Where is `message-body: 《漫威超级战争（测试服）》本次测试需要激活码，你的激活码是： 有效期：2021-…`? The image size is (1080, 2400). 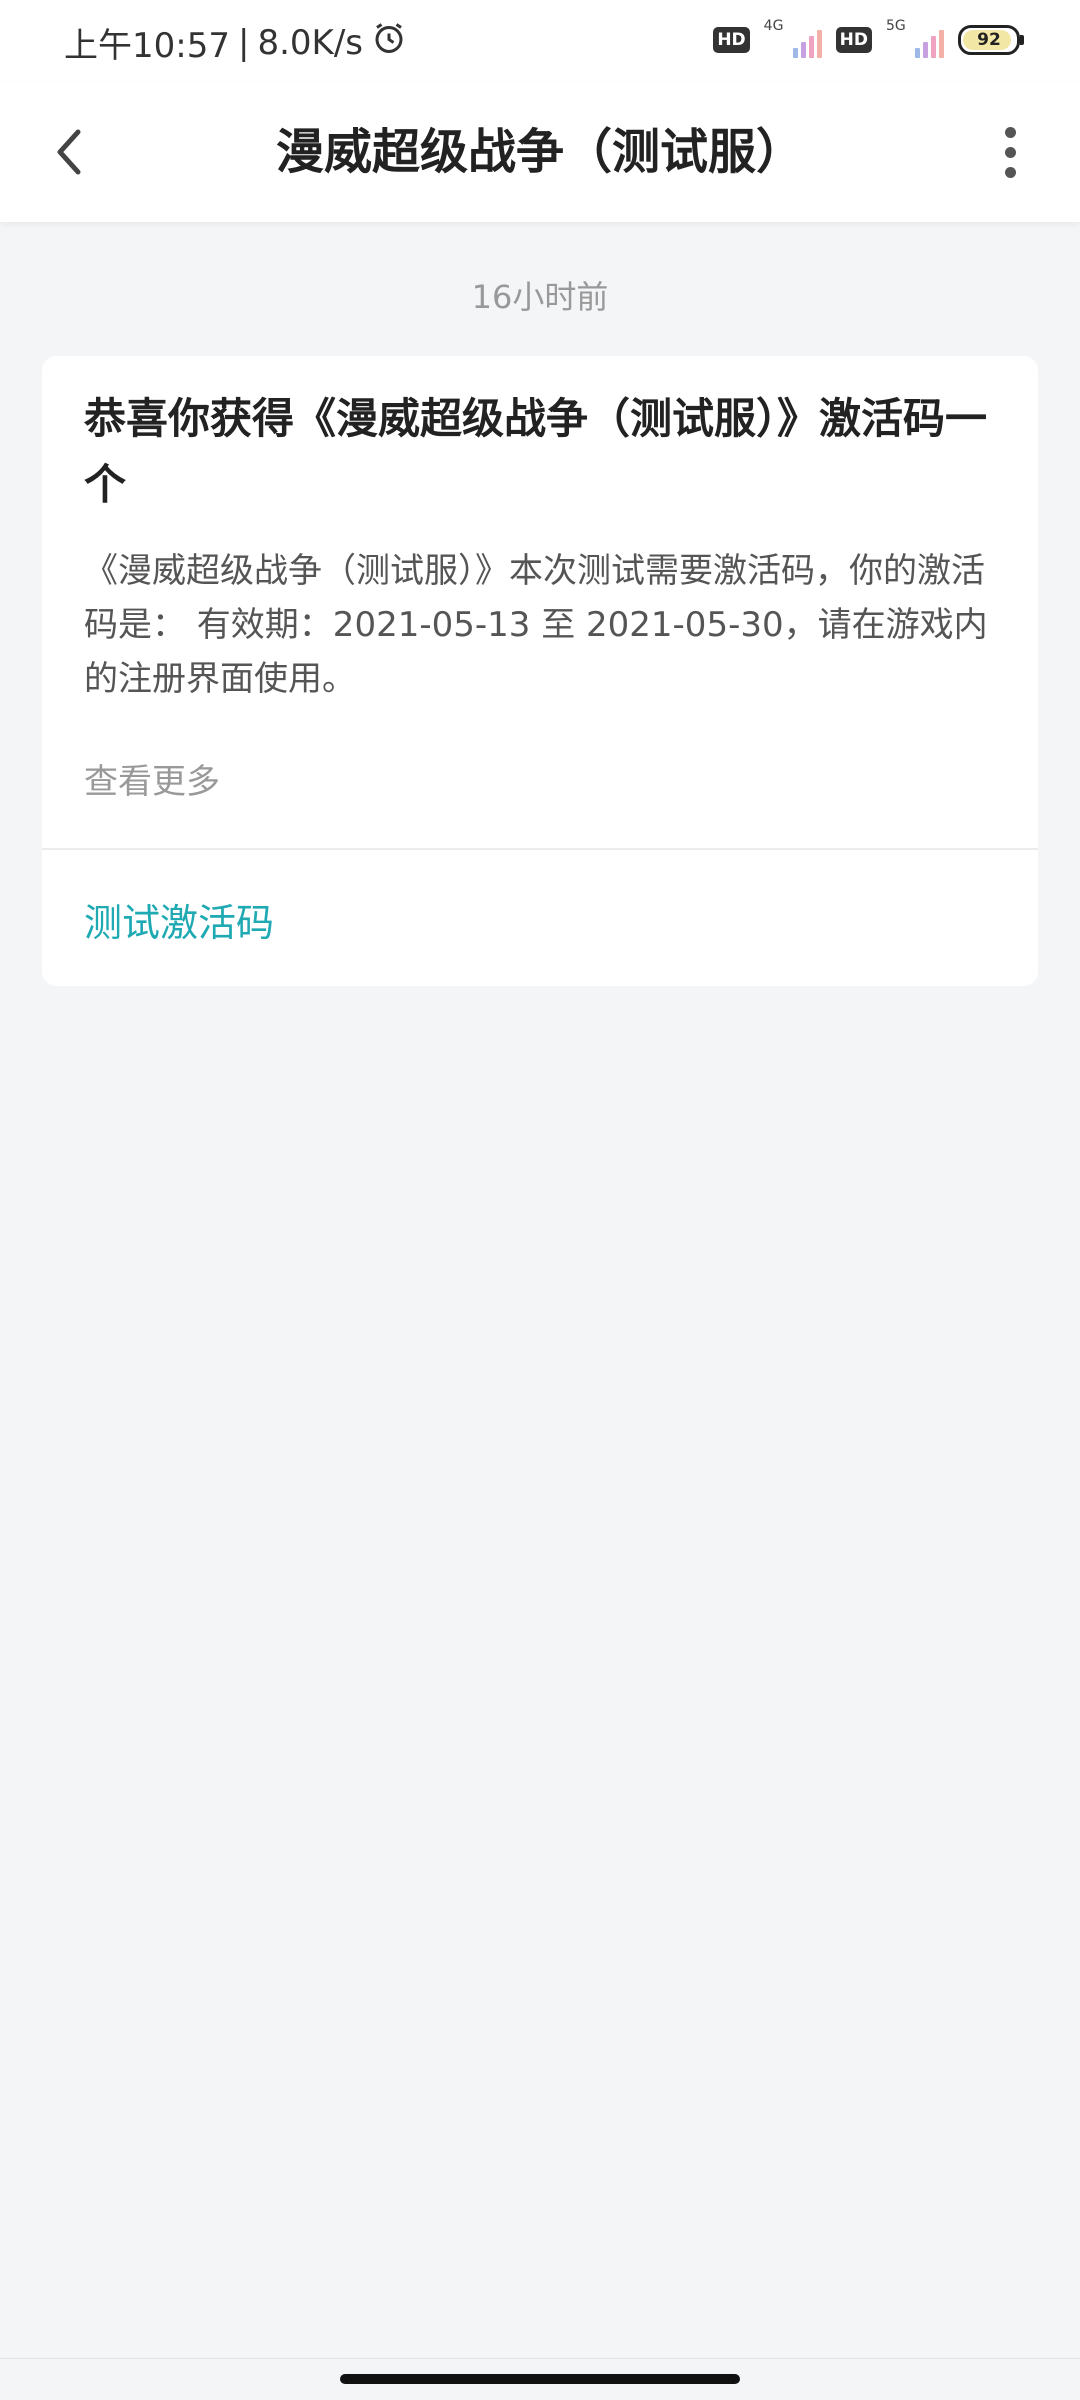 message-body: 《漫威超级战争（测试服）》本次测试需要激活码，你的激活码是： 有效期：2021-… is located at coordinates (536, 625).